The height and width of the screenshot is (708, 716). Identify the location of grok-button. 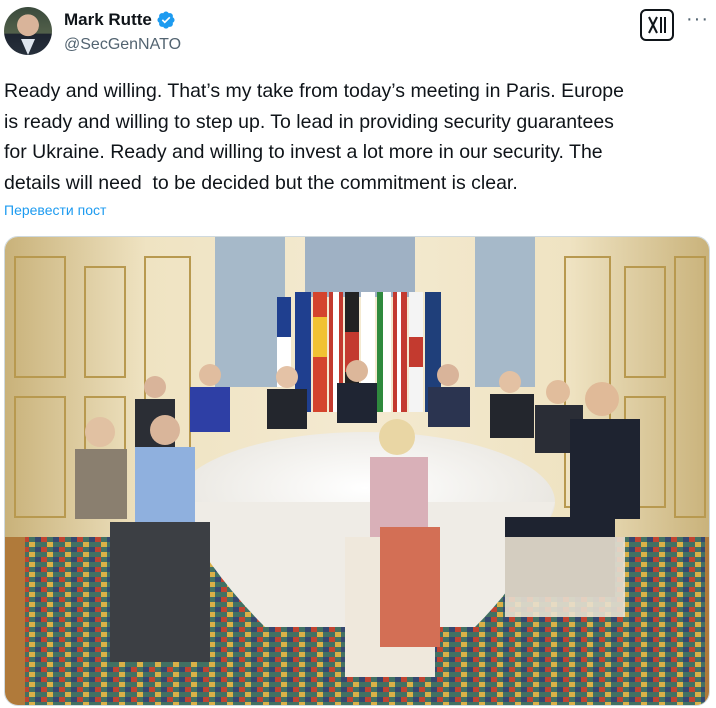
(657, 25).